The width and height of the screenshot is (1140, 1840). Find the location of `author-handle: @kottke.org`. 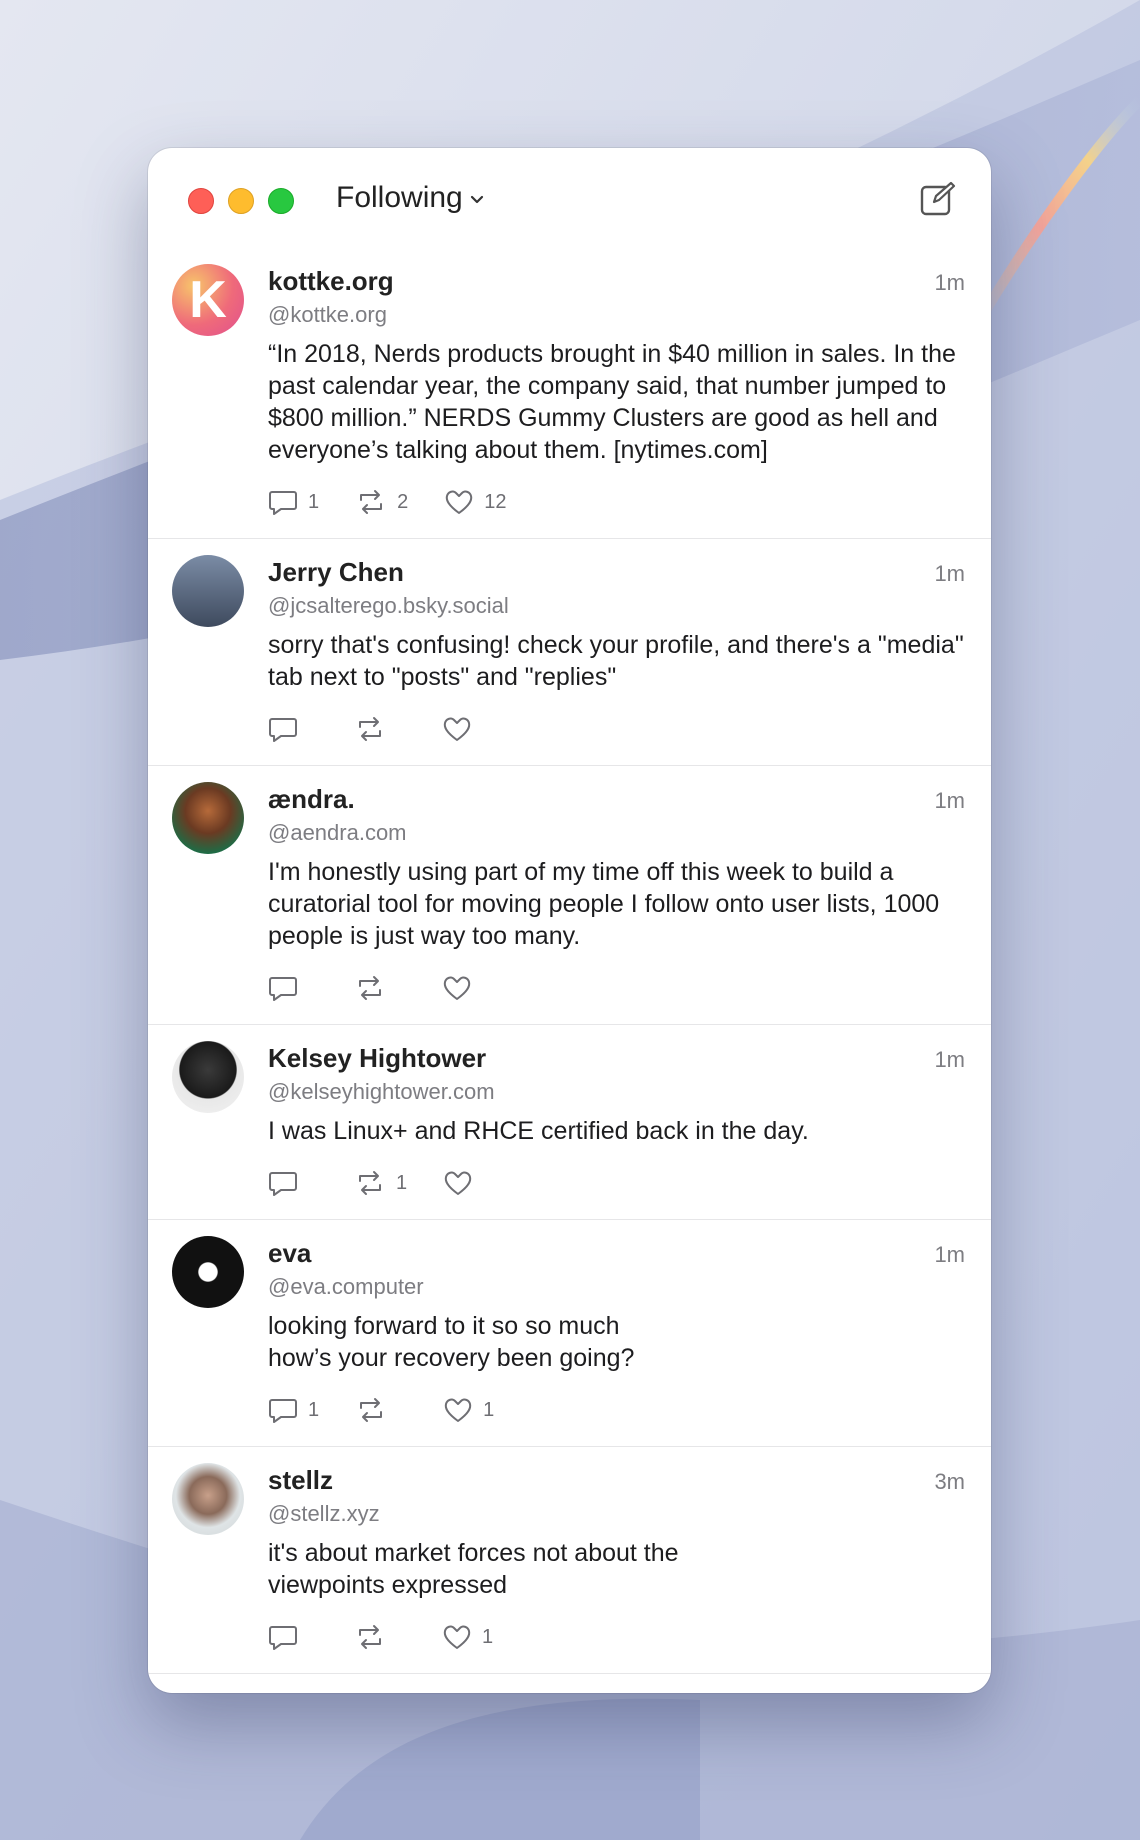

author-handle: @kottke.org is located at coordinates (616, 315).